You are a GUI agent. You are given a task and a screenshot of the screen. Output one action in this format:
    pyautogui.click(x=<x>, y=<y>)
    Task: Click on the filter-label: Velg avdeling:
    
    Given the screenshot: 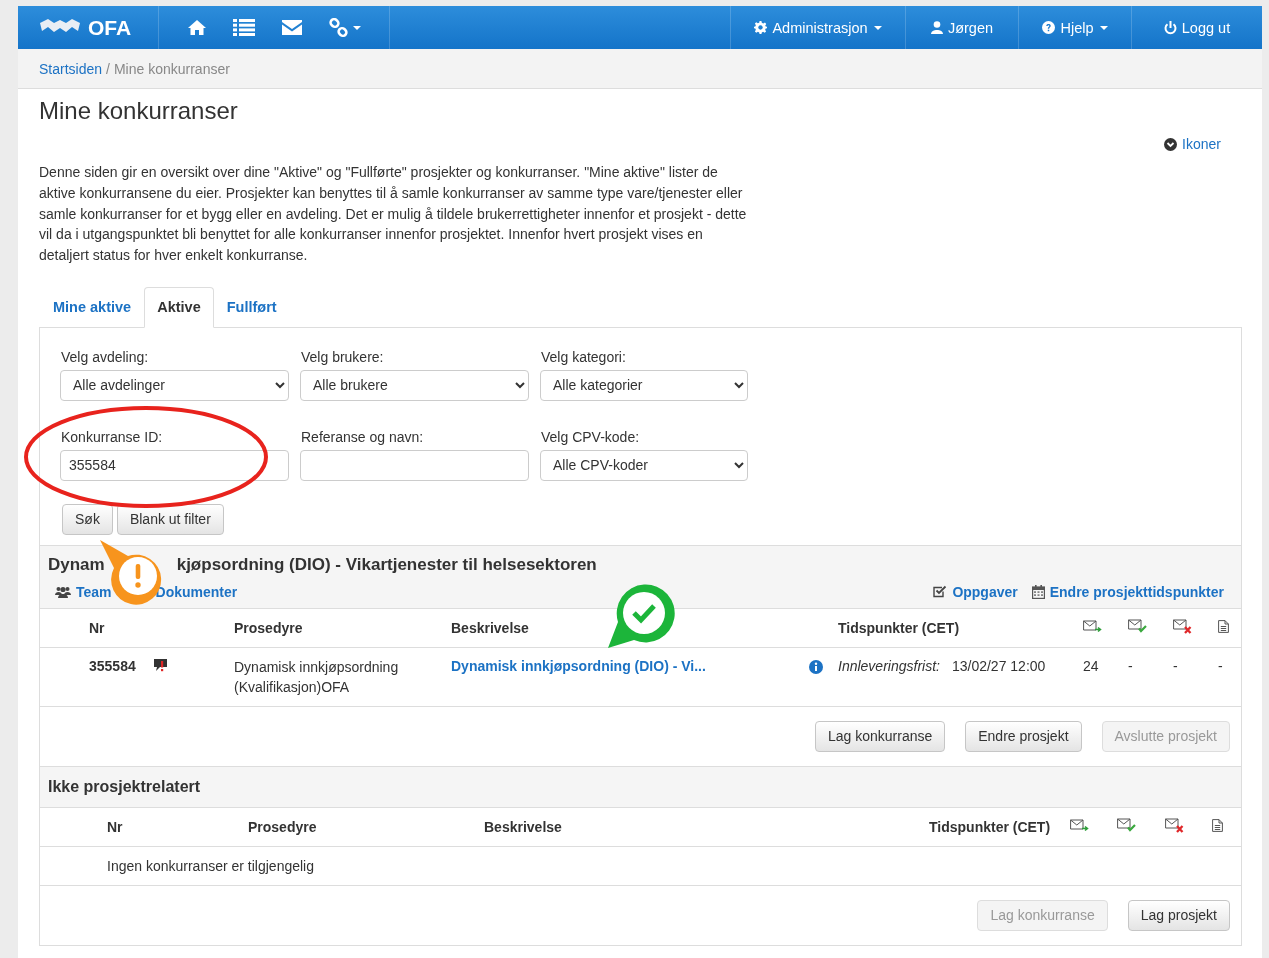 What is the action you would take?
    pyautogui.click(x=105, y=357)
    